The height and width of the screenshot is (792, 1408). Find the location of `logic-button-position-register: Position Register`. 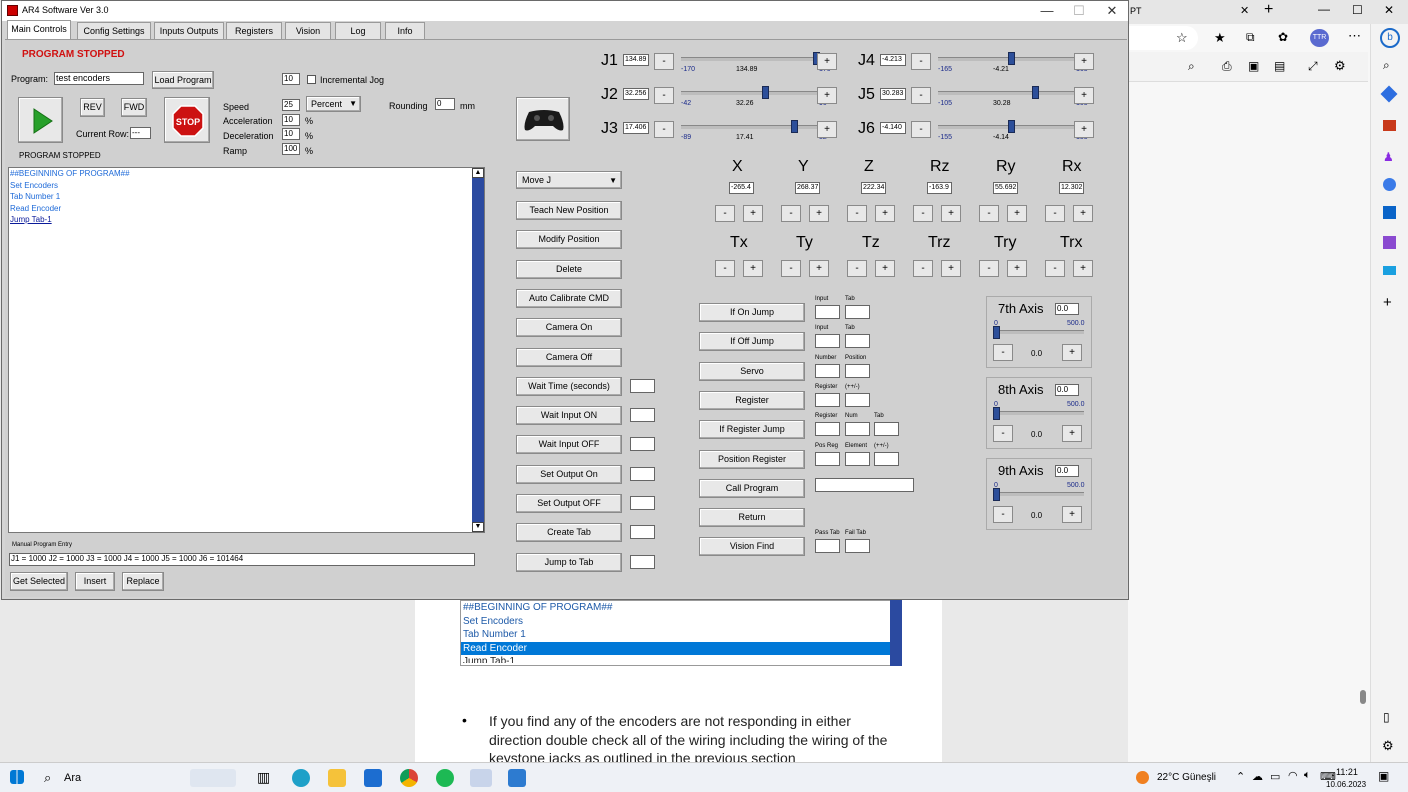

logic-button-position-register: Position Register is located at coordinates (752, 459).